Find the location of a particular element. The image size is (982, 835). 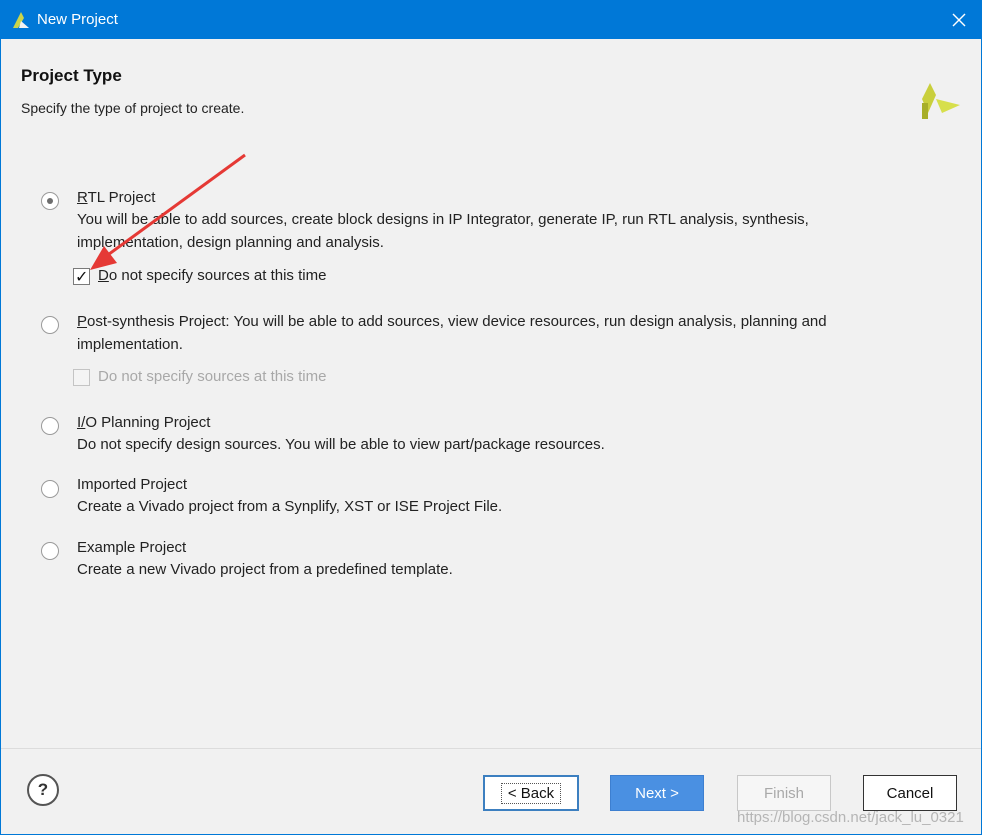

next-button: Next > is located at coordinates (657, 793).